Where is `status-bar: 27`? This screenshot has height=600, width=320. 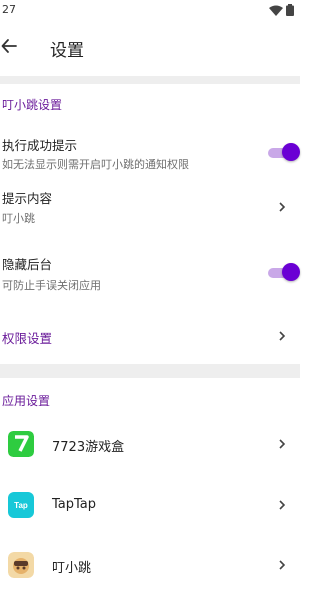
status-bar: 27 is located at coordinates (150, 11).